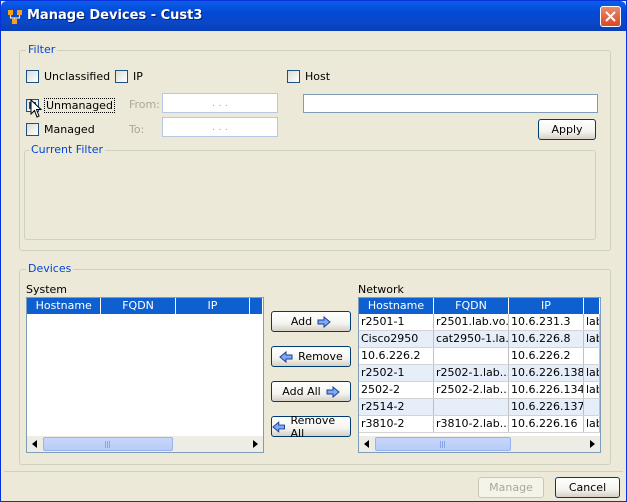 This screenshot has height=502, width=627. Describe the element at coordinates (396, 373) in the screenshot. I see `table-cell: r2502-1` at that location.